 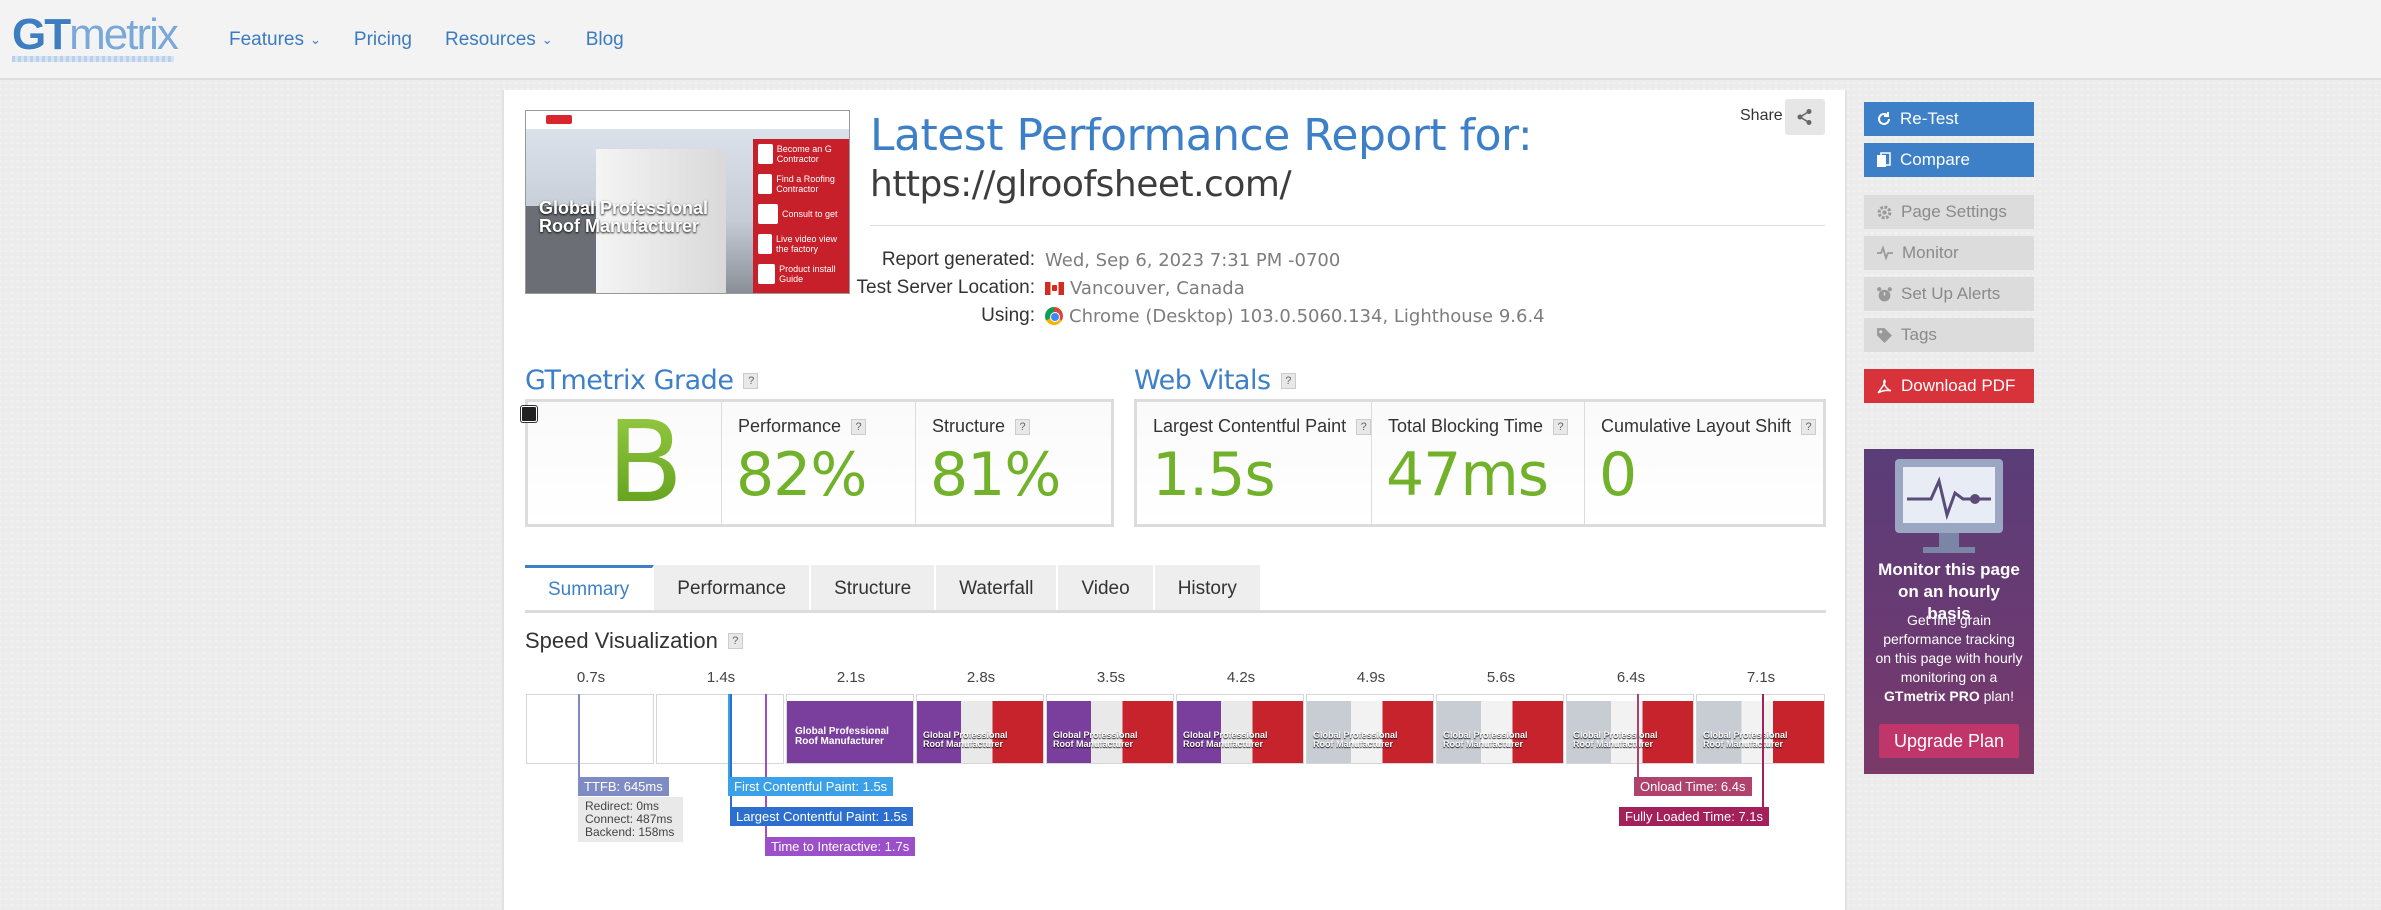 What do you see at coordinates (807, 244) in the screenshot?
I see `thumbnail-panel-text: Live video view the factory` at bounding box center [807, 244].